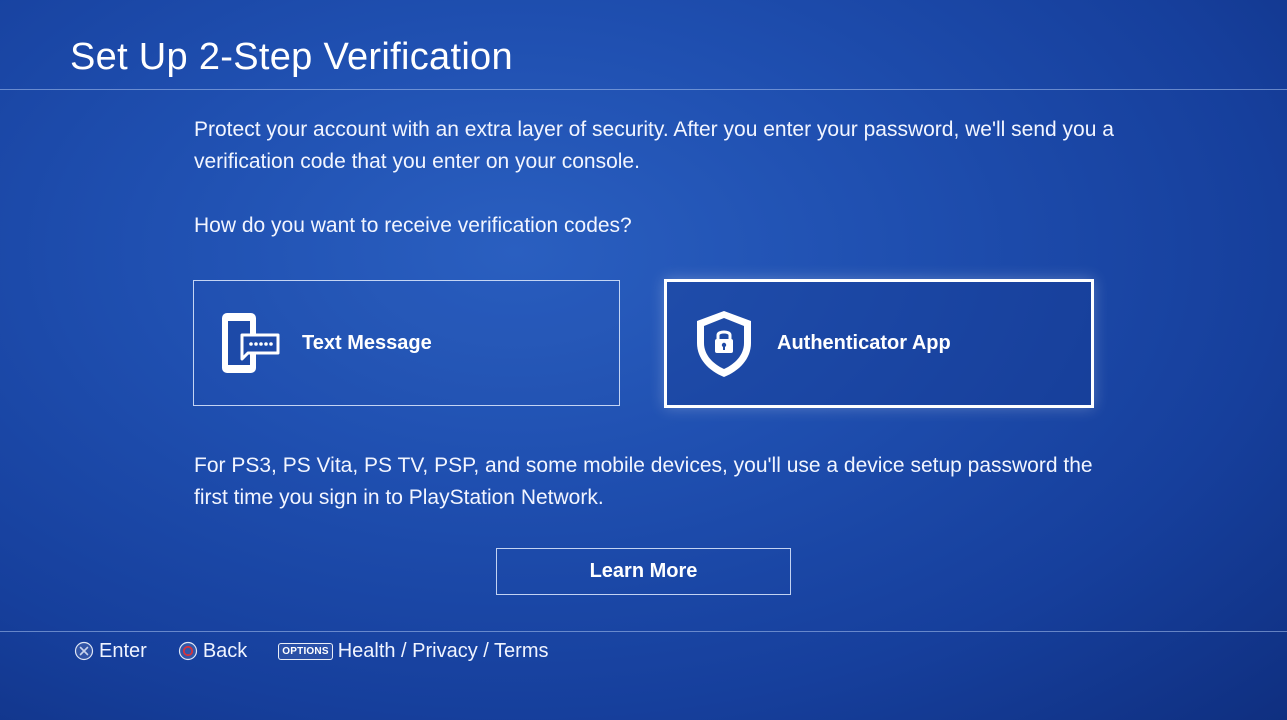 Image resolution: width=1287 pixels, height=720 pixels. What do you see at coordinates (643, 631) in the screenshot?
I see `footer-divider` at bounding box center [643, 631].